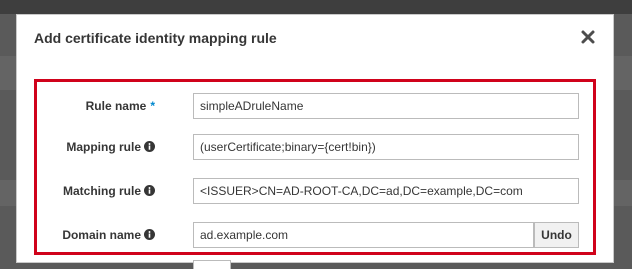  What do you see at coordinates (386, 191) in the screenshot?
I see `matching-rule-input` at bounding box center [386, 191].